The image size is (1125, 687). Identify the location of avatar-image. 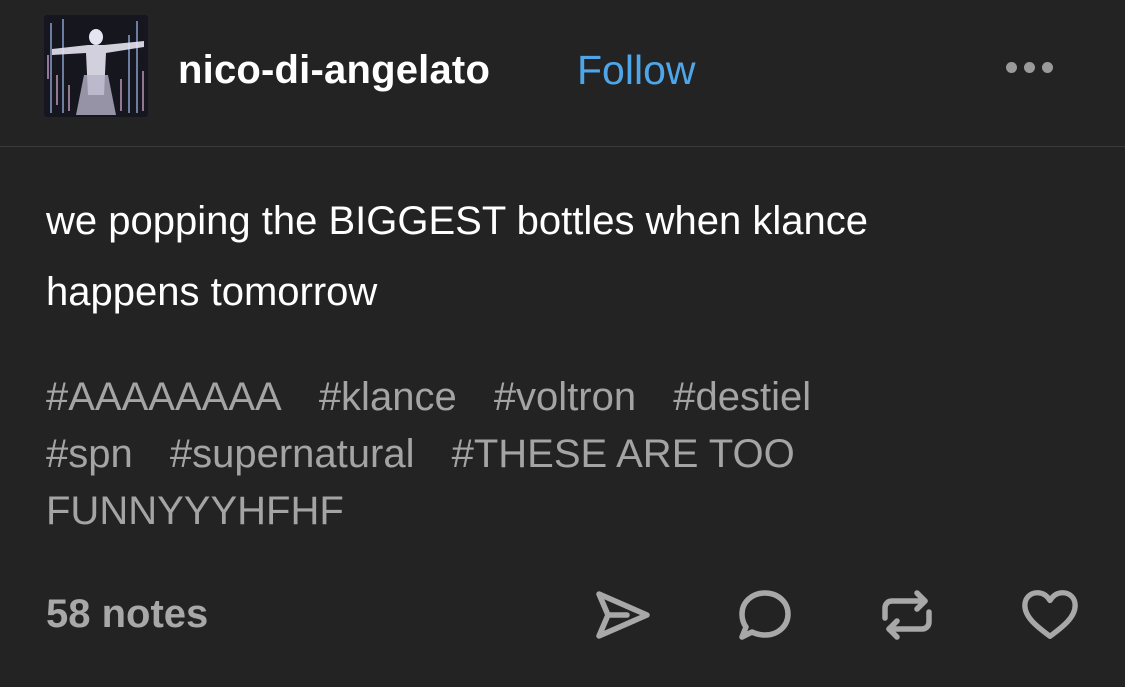
(96, 66).